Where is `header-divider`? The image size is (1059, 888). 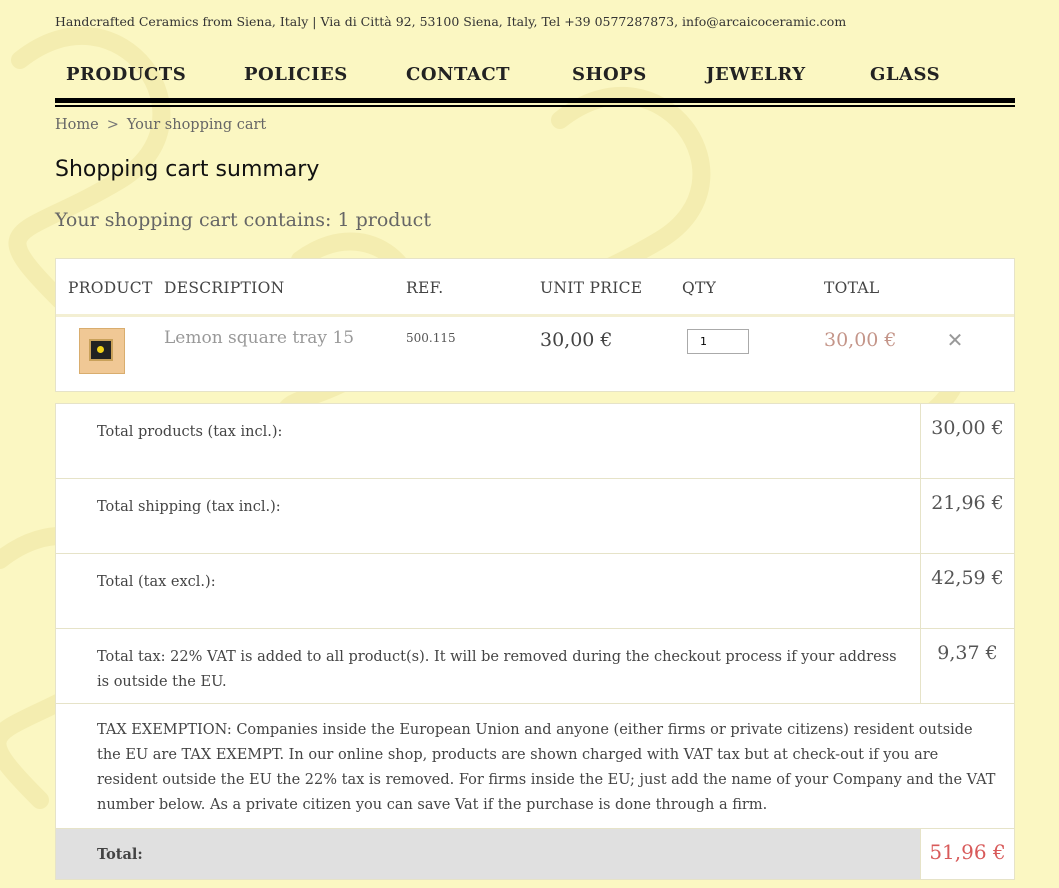
header-divider is located at coordinates (535, 315).